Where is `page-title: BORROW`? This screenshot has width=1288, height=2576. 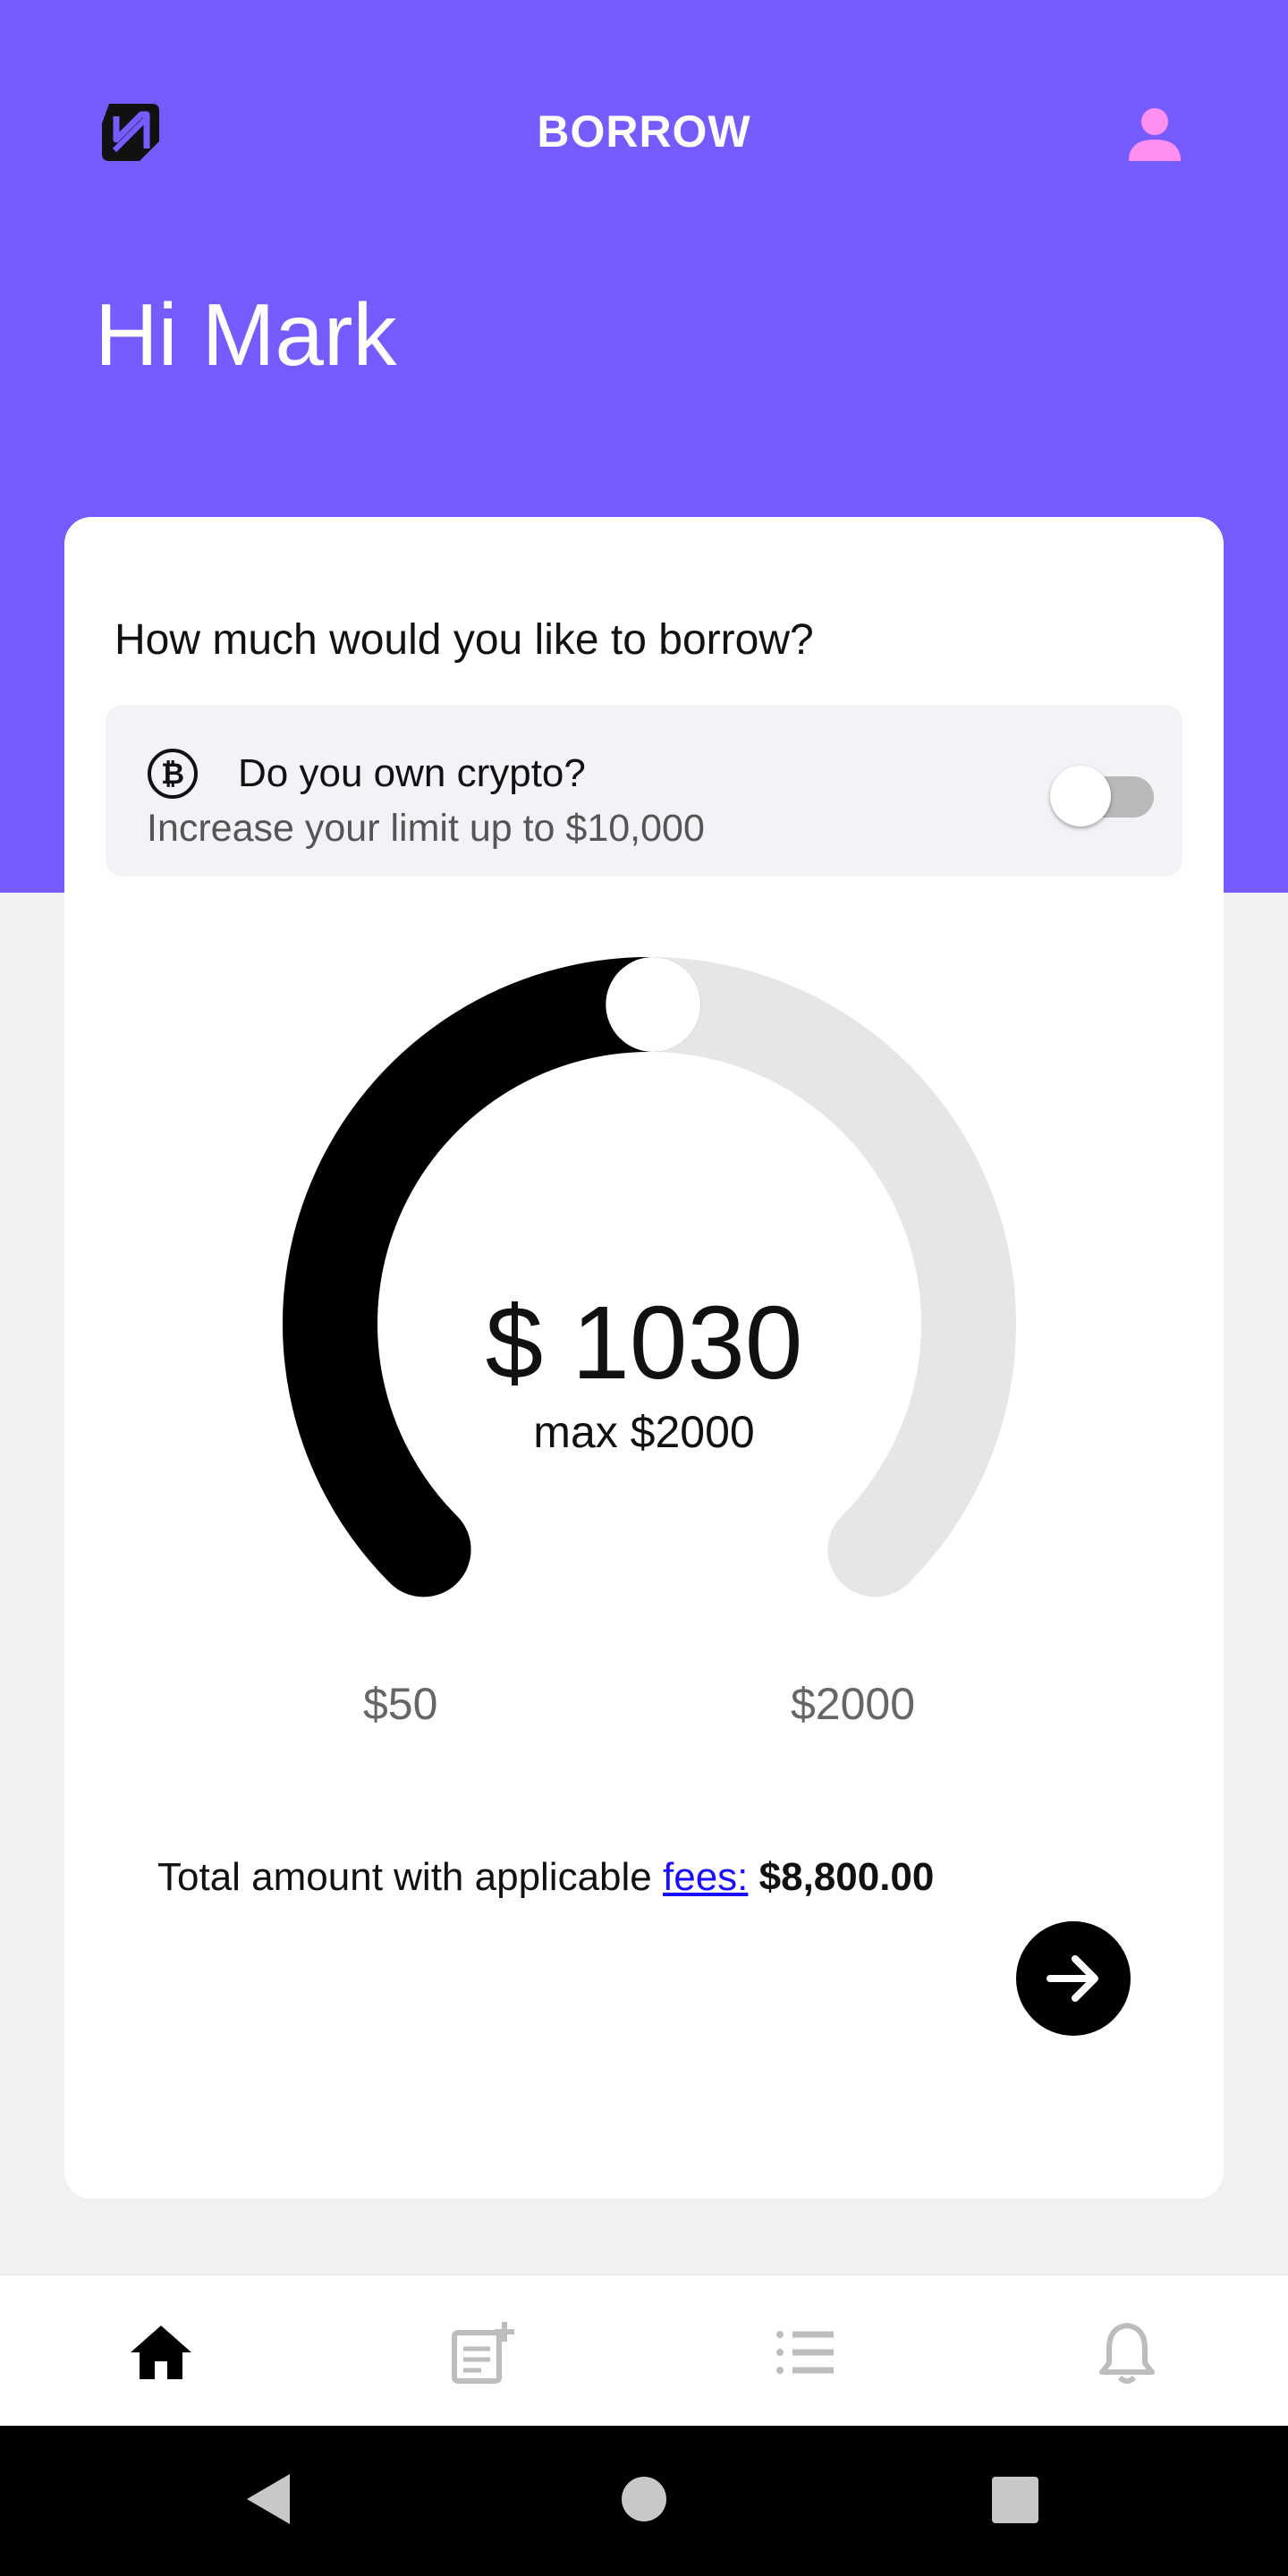
page-title: BORROW is located at coordinates (644, 131).